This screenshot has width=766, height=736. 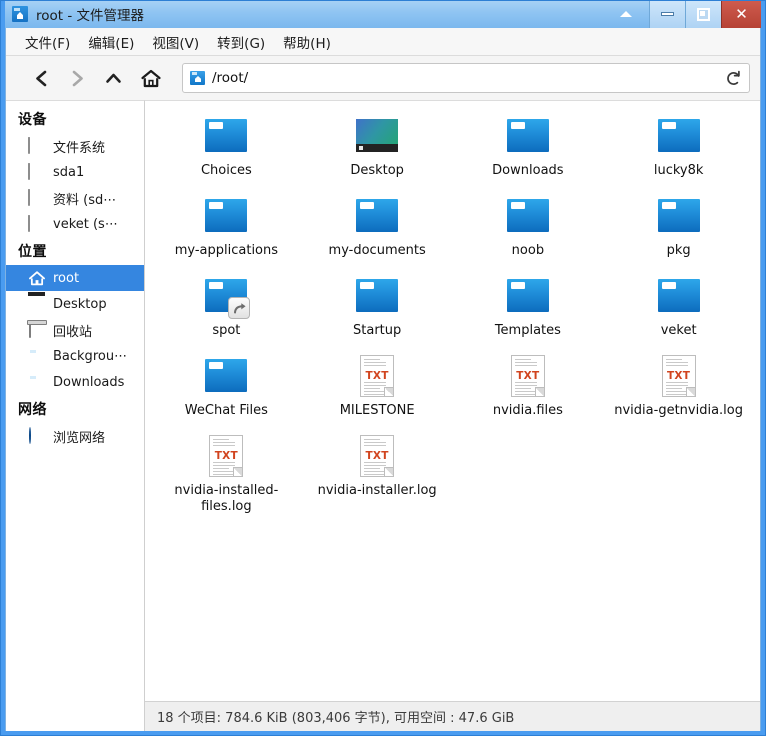 What do you see at coordinates (377, 490) in the screenshot?
I see `file-item-label: nvidia-installer.log` at bounding box center [377, 490].